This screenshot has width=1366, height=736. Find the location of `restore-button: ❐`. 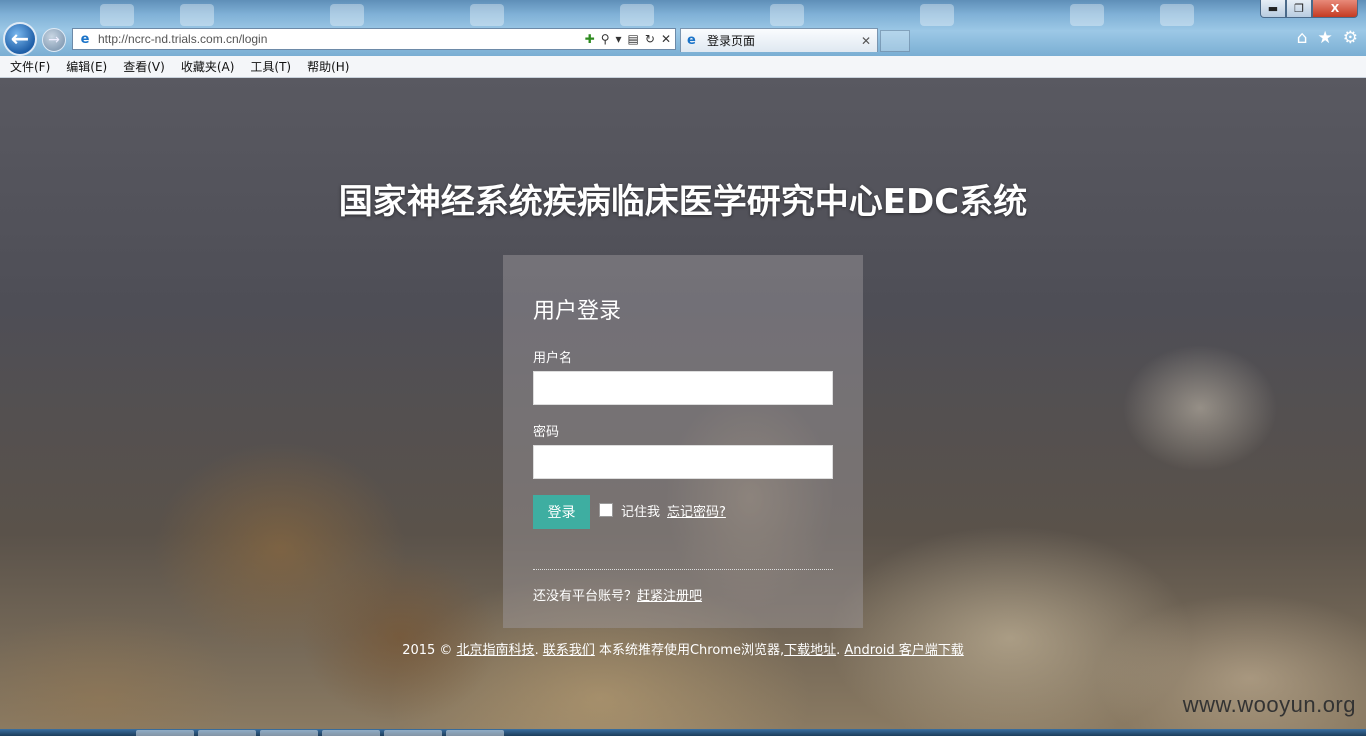

restore-button: ❐ is located at coordinates (1299, 9).